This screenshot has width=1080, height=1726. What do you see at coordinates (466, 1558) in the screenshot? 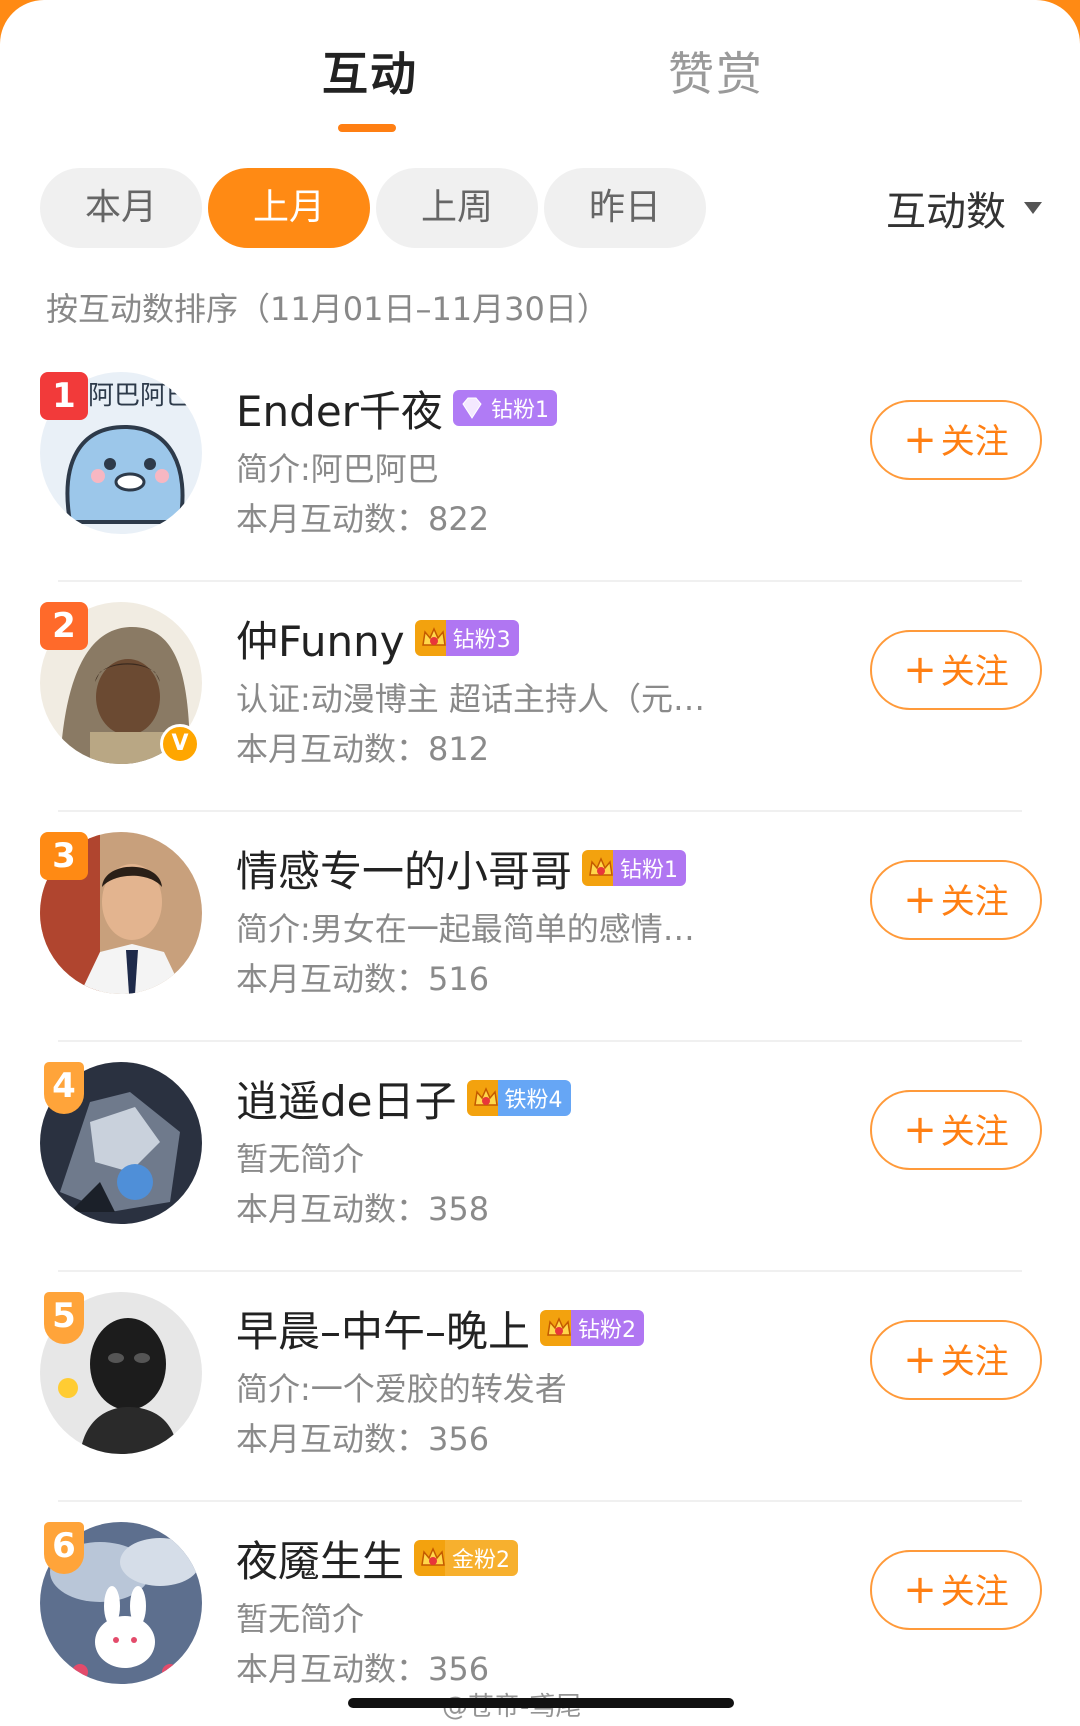
I see `fan-badge: 金粉2` at bounding box center [466, 1558].